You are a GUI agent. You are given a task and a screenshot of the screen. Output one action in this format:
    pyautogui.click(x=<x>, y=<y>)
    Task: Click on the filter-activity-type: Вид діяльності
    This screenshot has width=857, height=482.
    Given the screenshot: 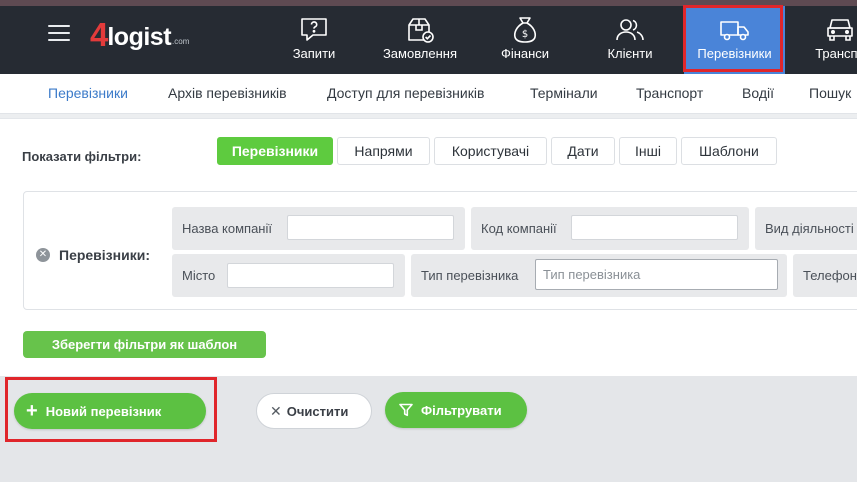 What is the action you would take?
    pyautogui.click(x=806, y=228)
    